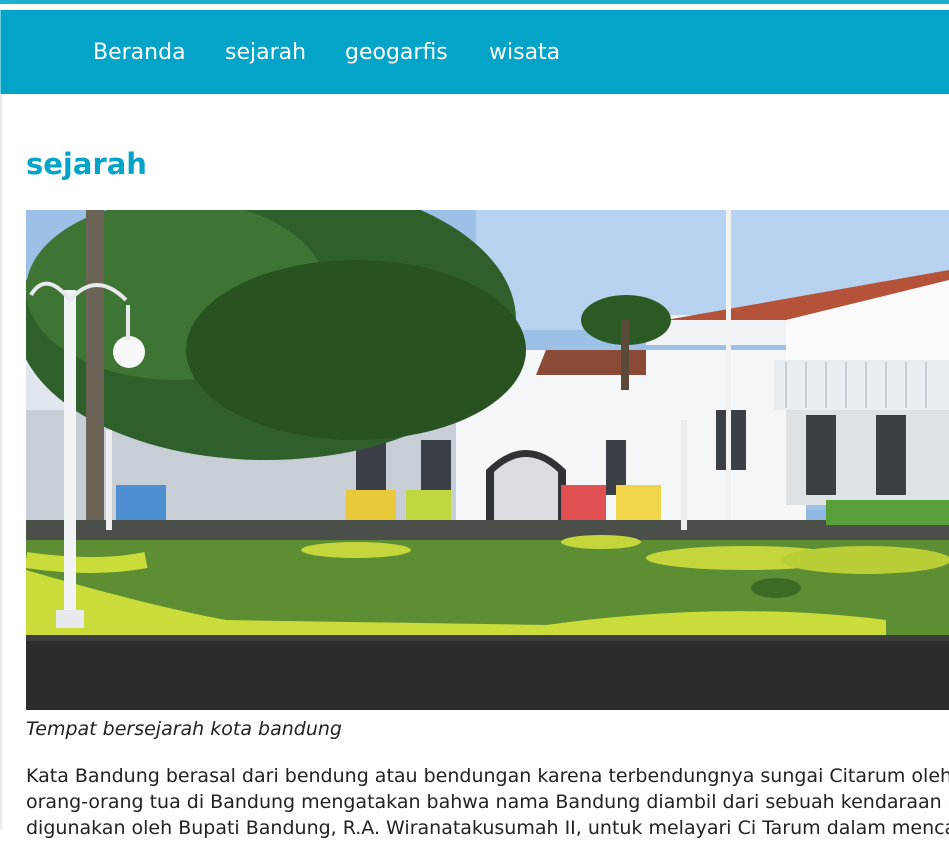  What do you see at coordinates (524, 53) in the screenshot?
I see `nav-item-wisata: wisata` at bounding box center [524, 53].